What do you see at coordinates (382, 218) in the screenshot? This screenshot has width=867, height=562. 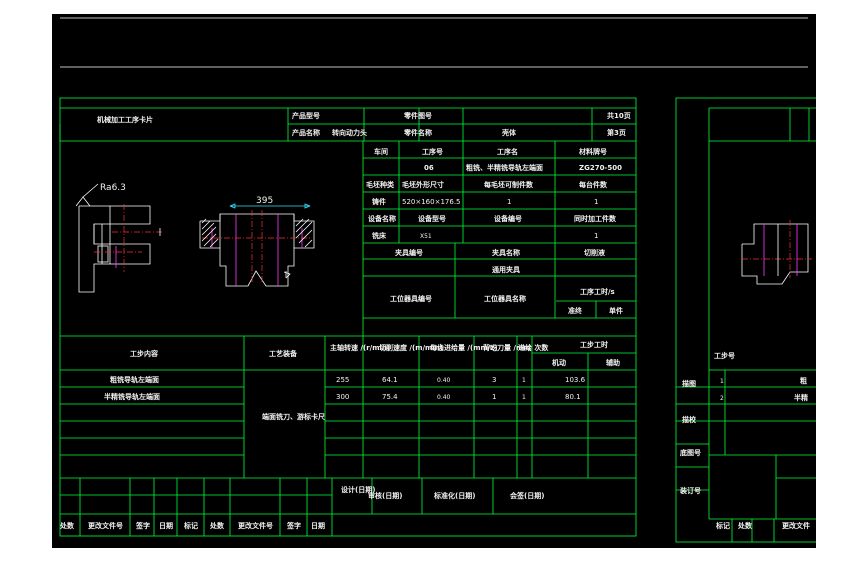 I see `equip-name-label: 设备名称` at bounding box center [382, 218].